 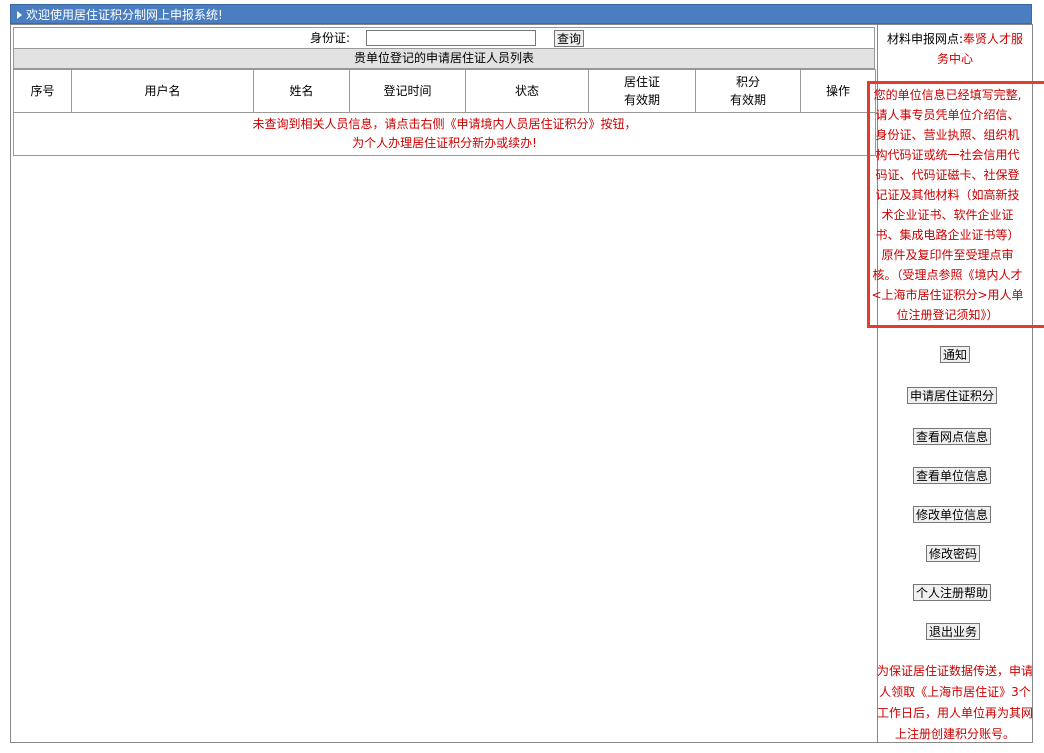 I want to click on notify-button: 通知, so click(x=955, y=354).